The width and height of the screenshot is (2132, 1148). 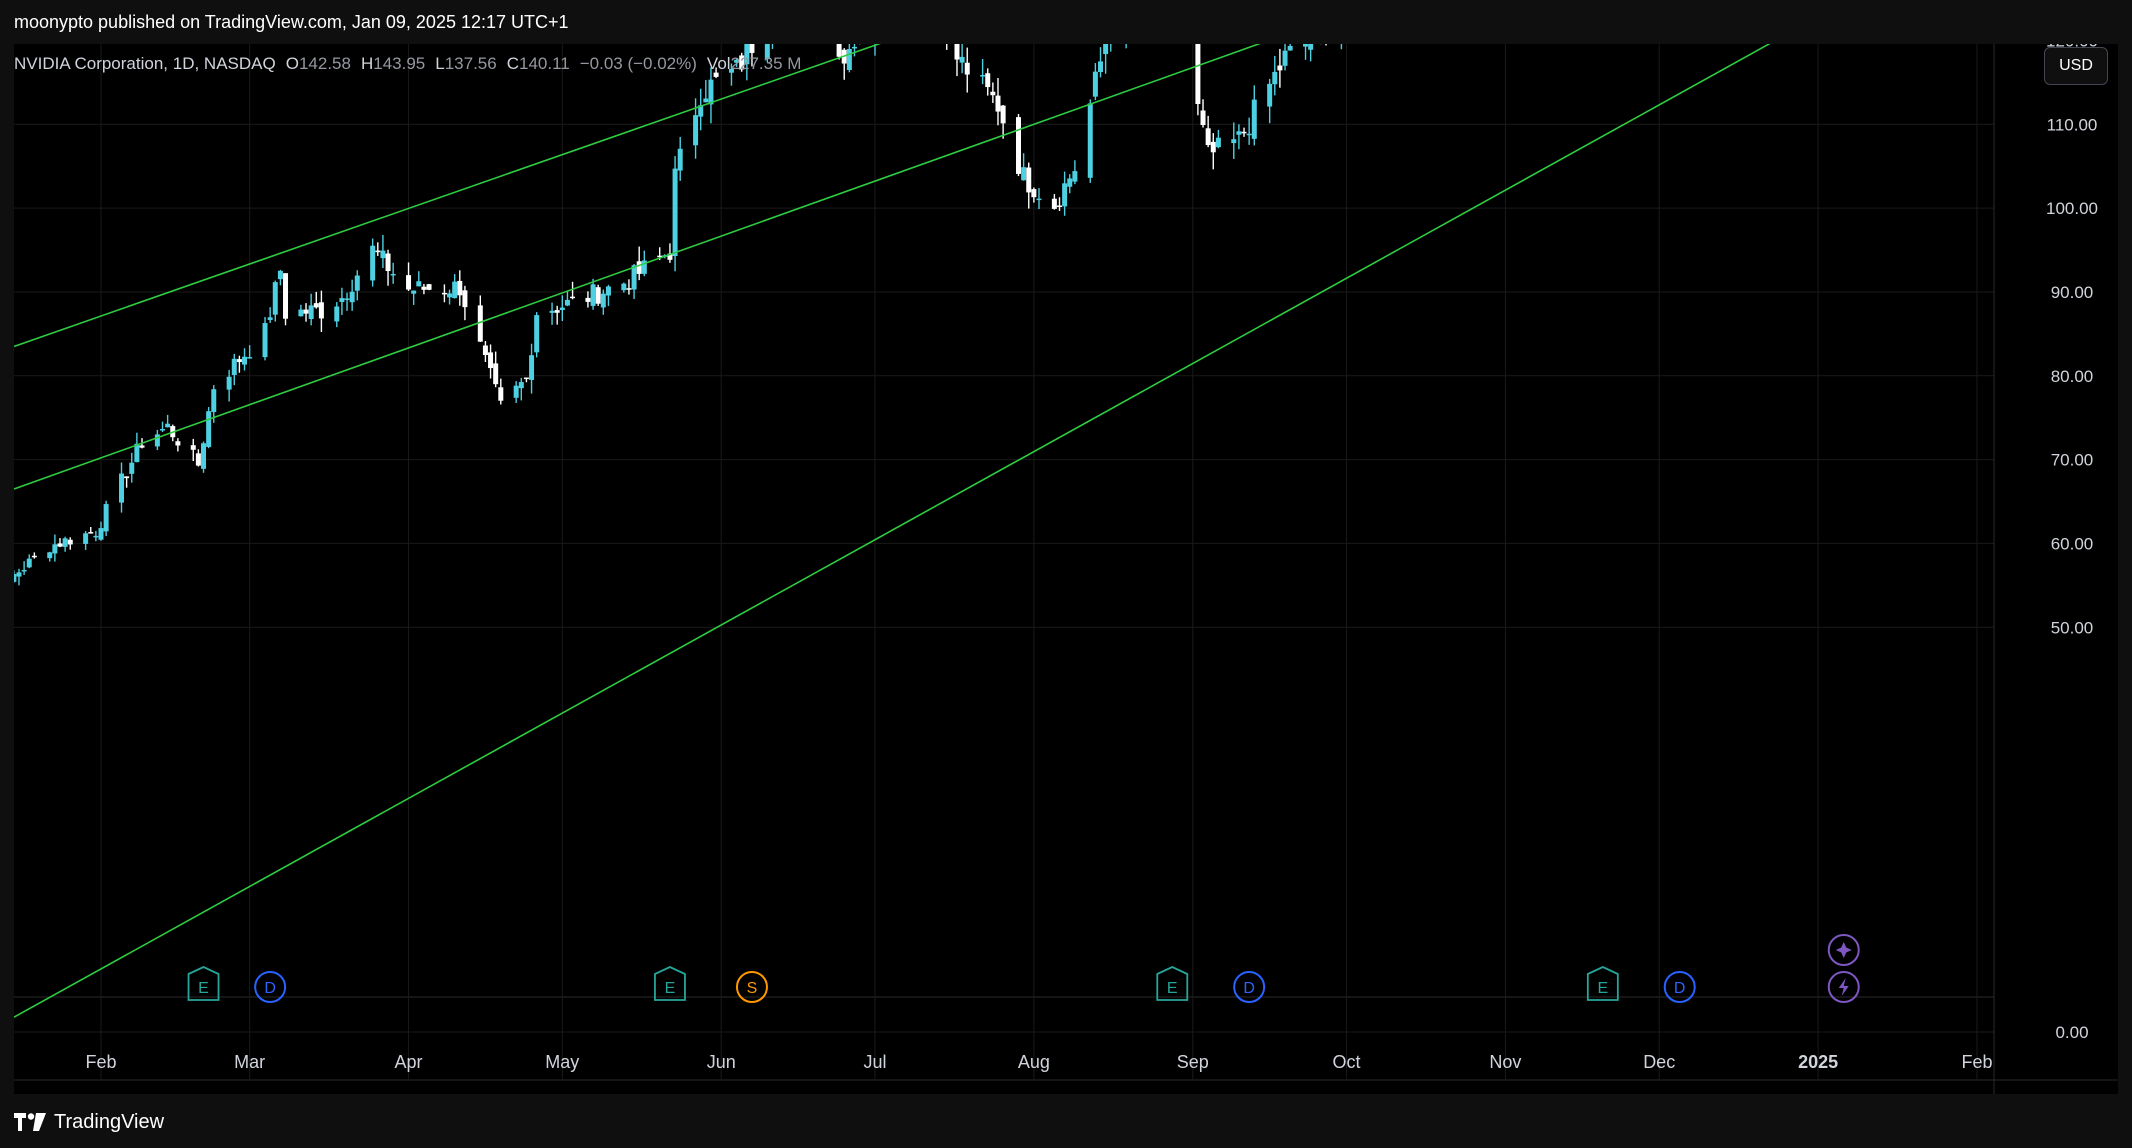 What do you see at coordinates (440, 63) in the screenshot?
I see `low-label: L` at bounding box center [440, 63].